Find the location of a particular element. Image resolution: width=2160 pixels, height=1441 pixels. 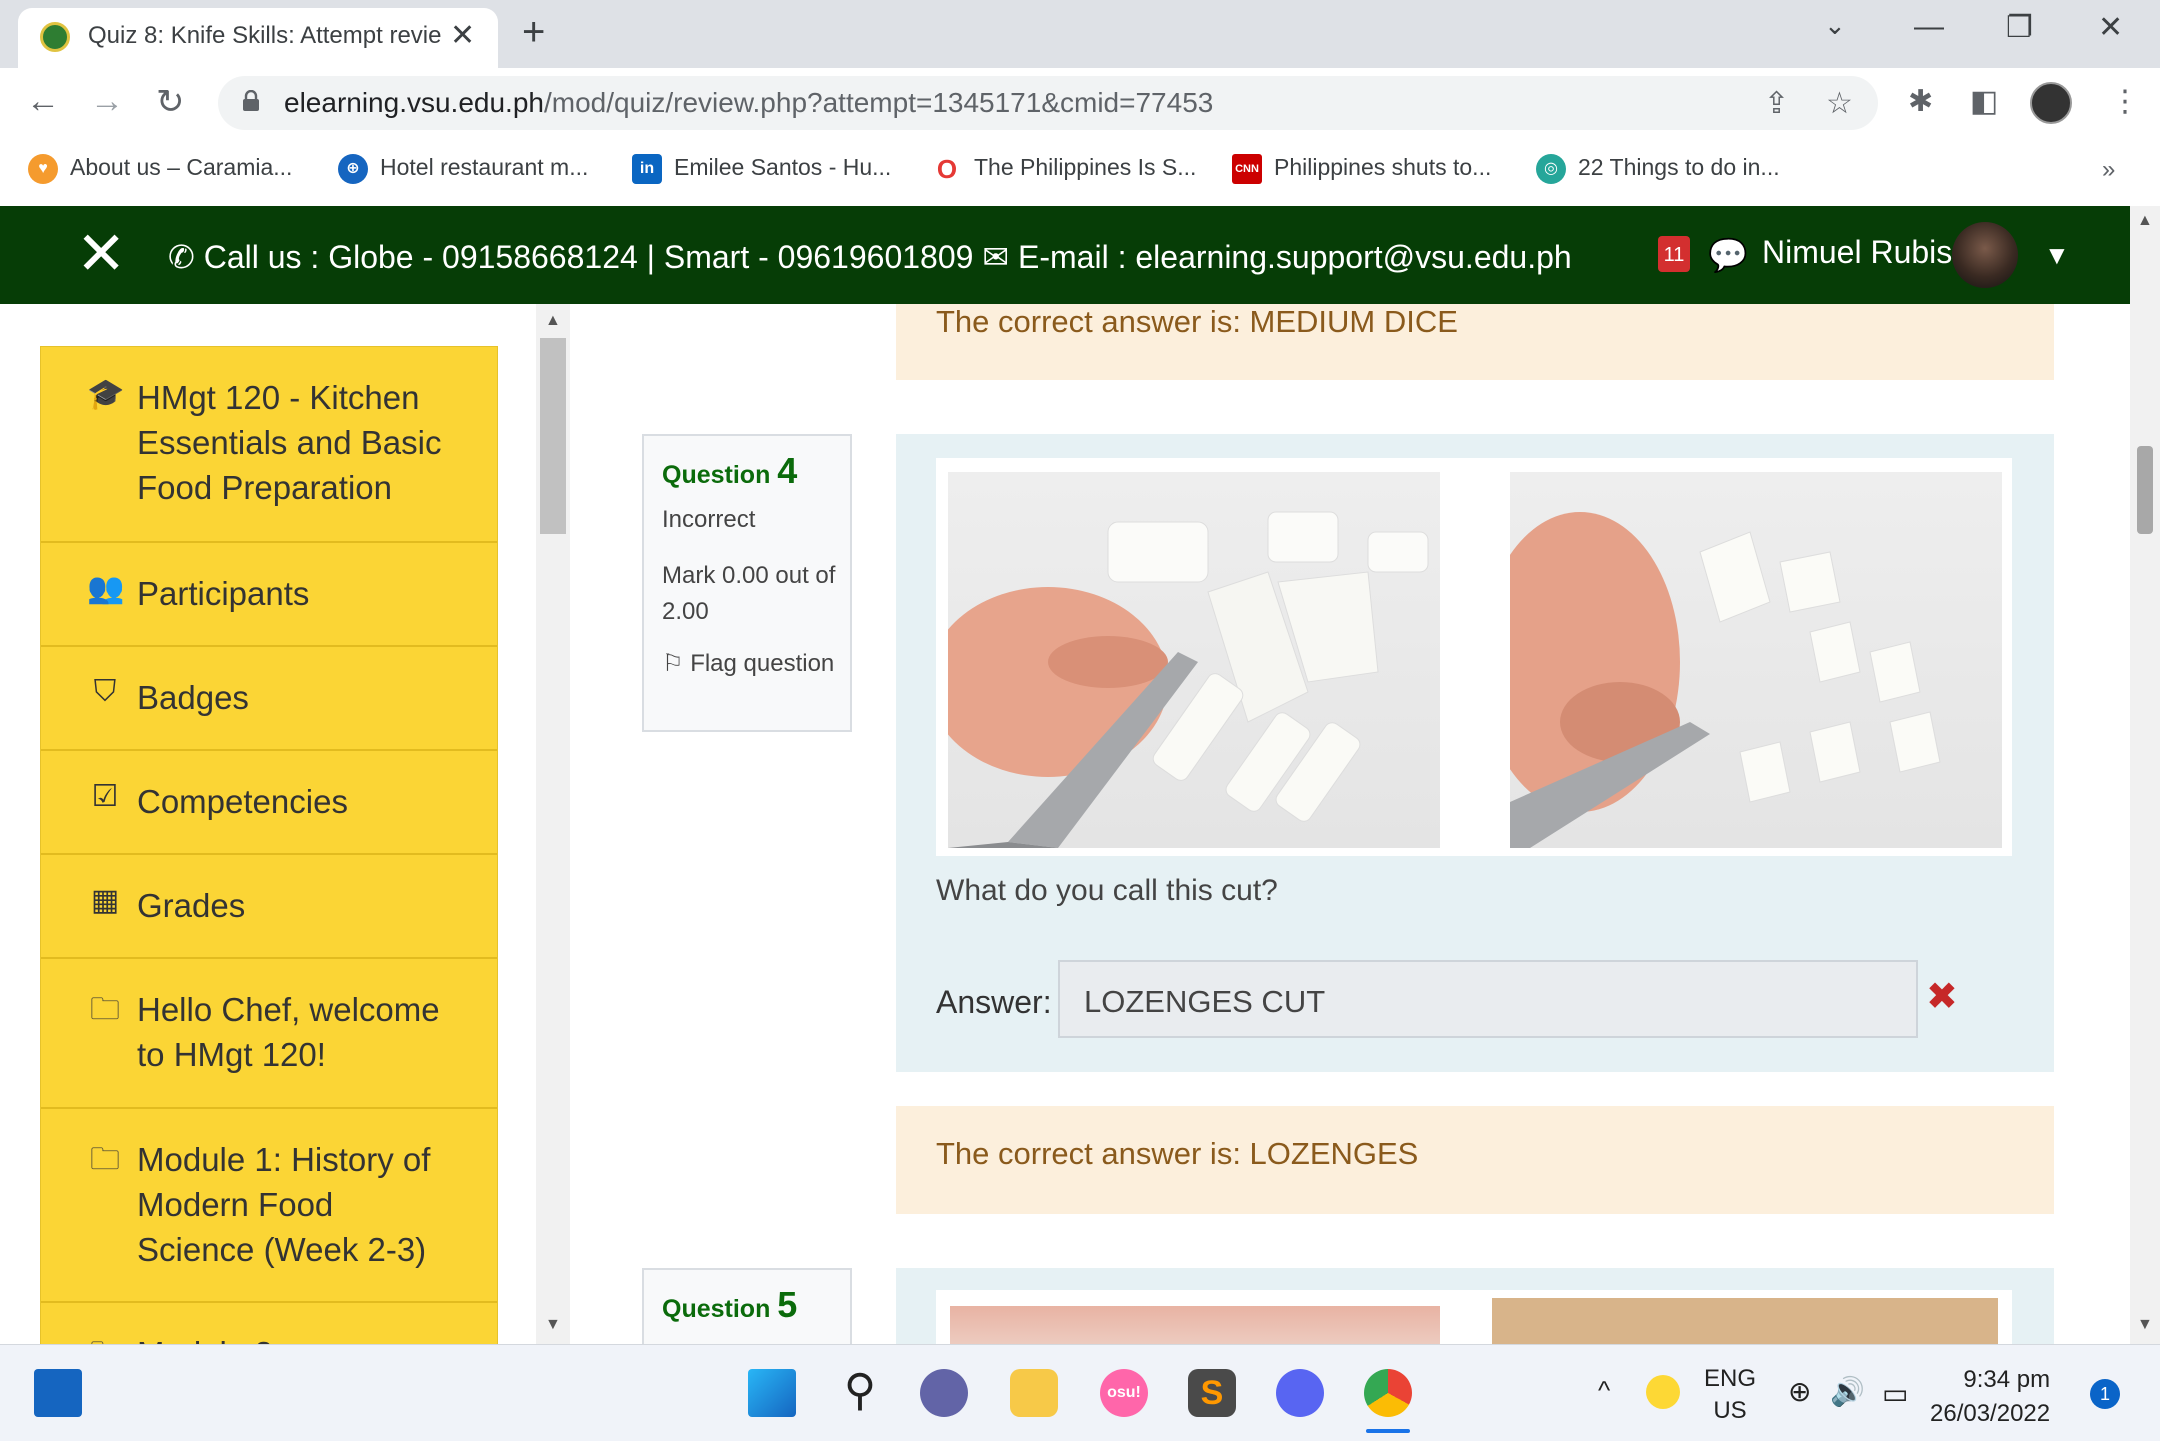

menu-kebab-icon: ⋮ is located at coordinates (2125, 101).